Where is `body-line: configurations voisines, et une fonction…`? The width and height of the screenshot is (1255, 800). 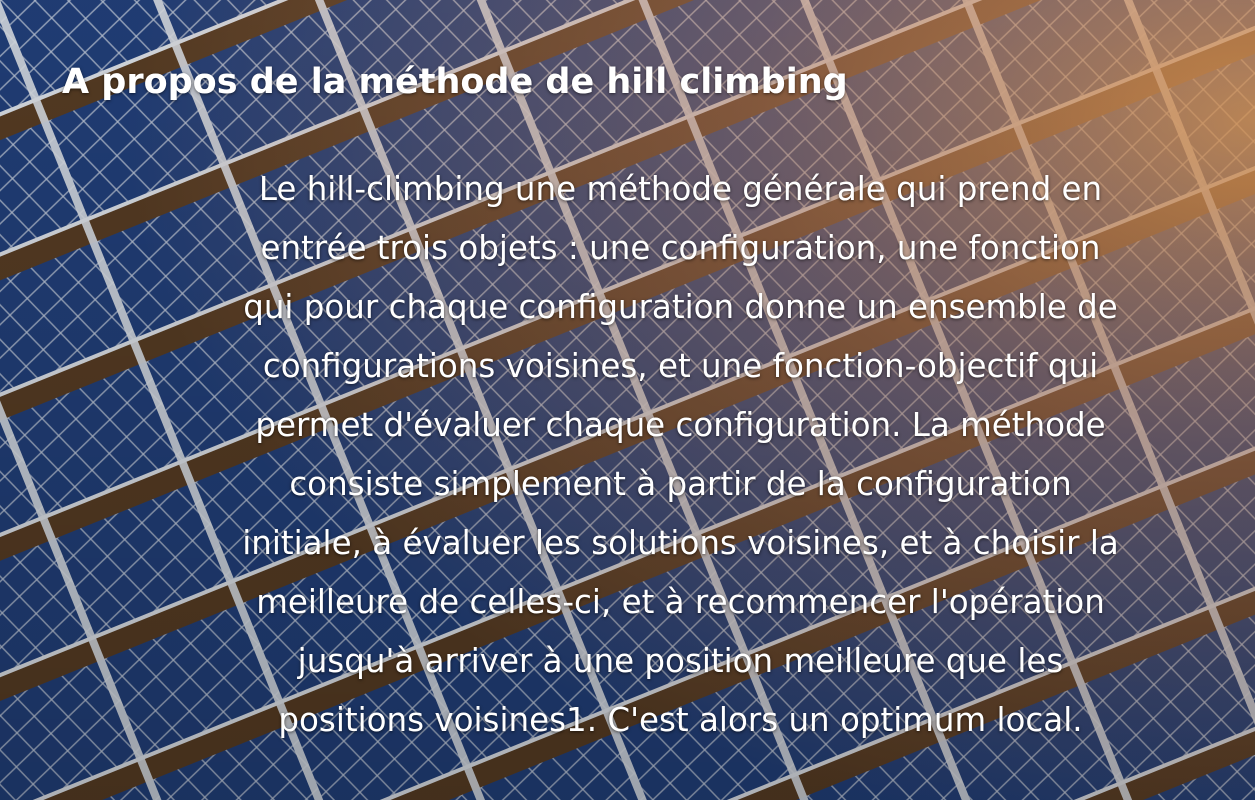 body-line: configurations voisines, et une fonction… is located at coordinates (680, 366).